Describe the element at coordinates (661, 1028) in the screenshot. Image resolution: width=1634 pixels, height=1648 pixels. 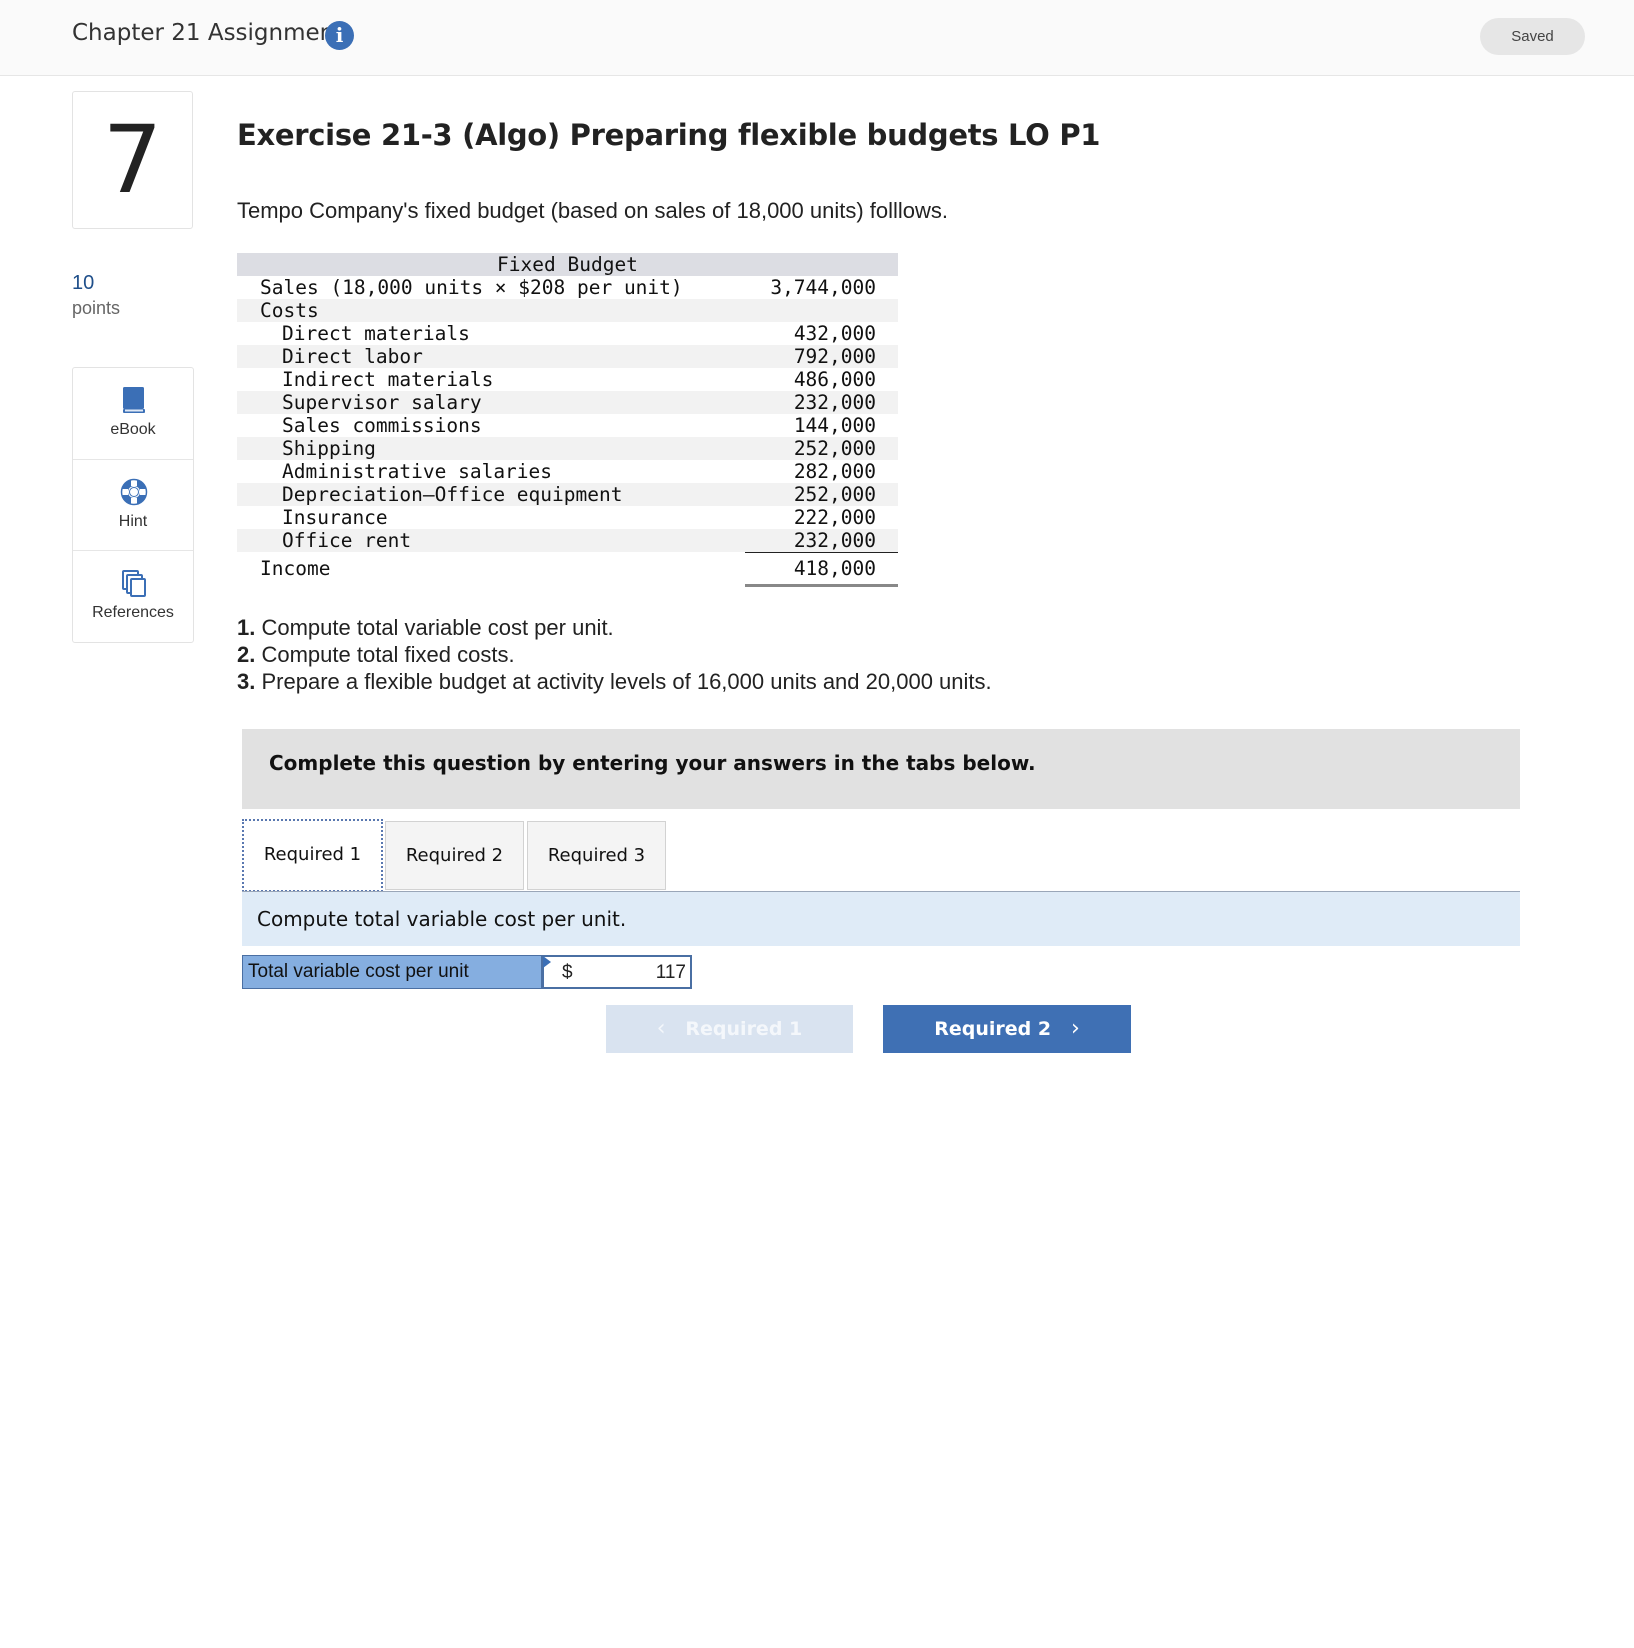
I see `chevron-left-icon: ‹` at that location.